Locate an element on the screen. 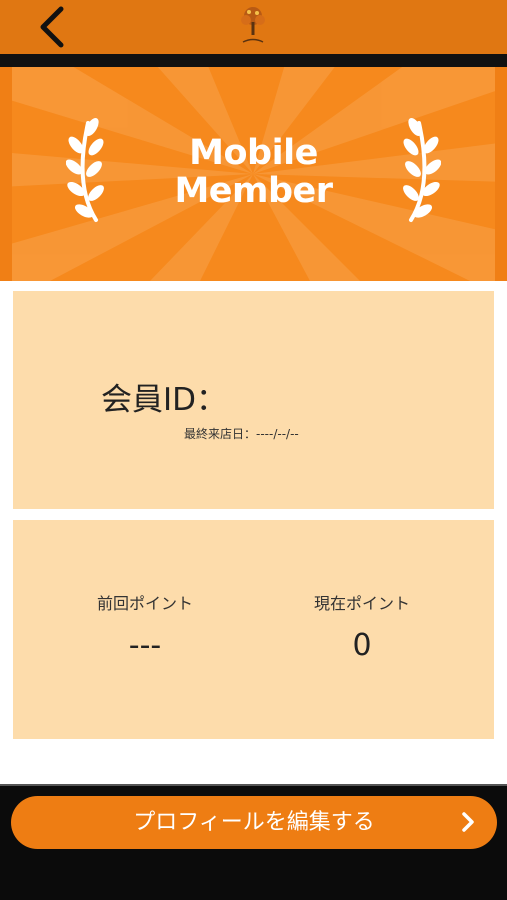 The image size is (507, 900). chevron-left-icon is located at coordinates (52, 27).